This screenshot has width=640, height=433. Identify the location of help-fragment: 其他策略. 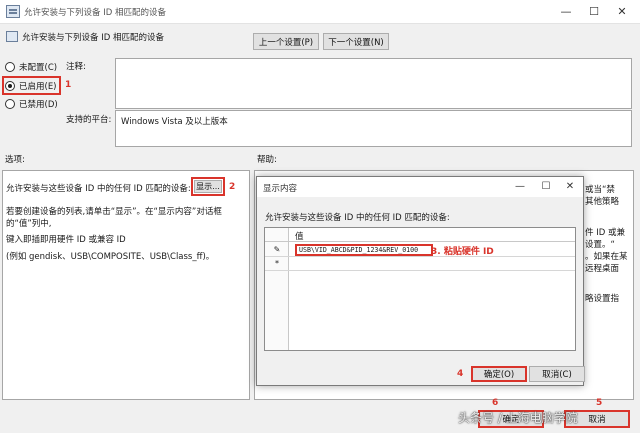
(602, 202).